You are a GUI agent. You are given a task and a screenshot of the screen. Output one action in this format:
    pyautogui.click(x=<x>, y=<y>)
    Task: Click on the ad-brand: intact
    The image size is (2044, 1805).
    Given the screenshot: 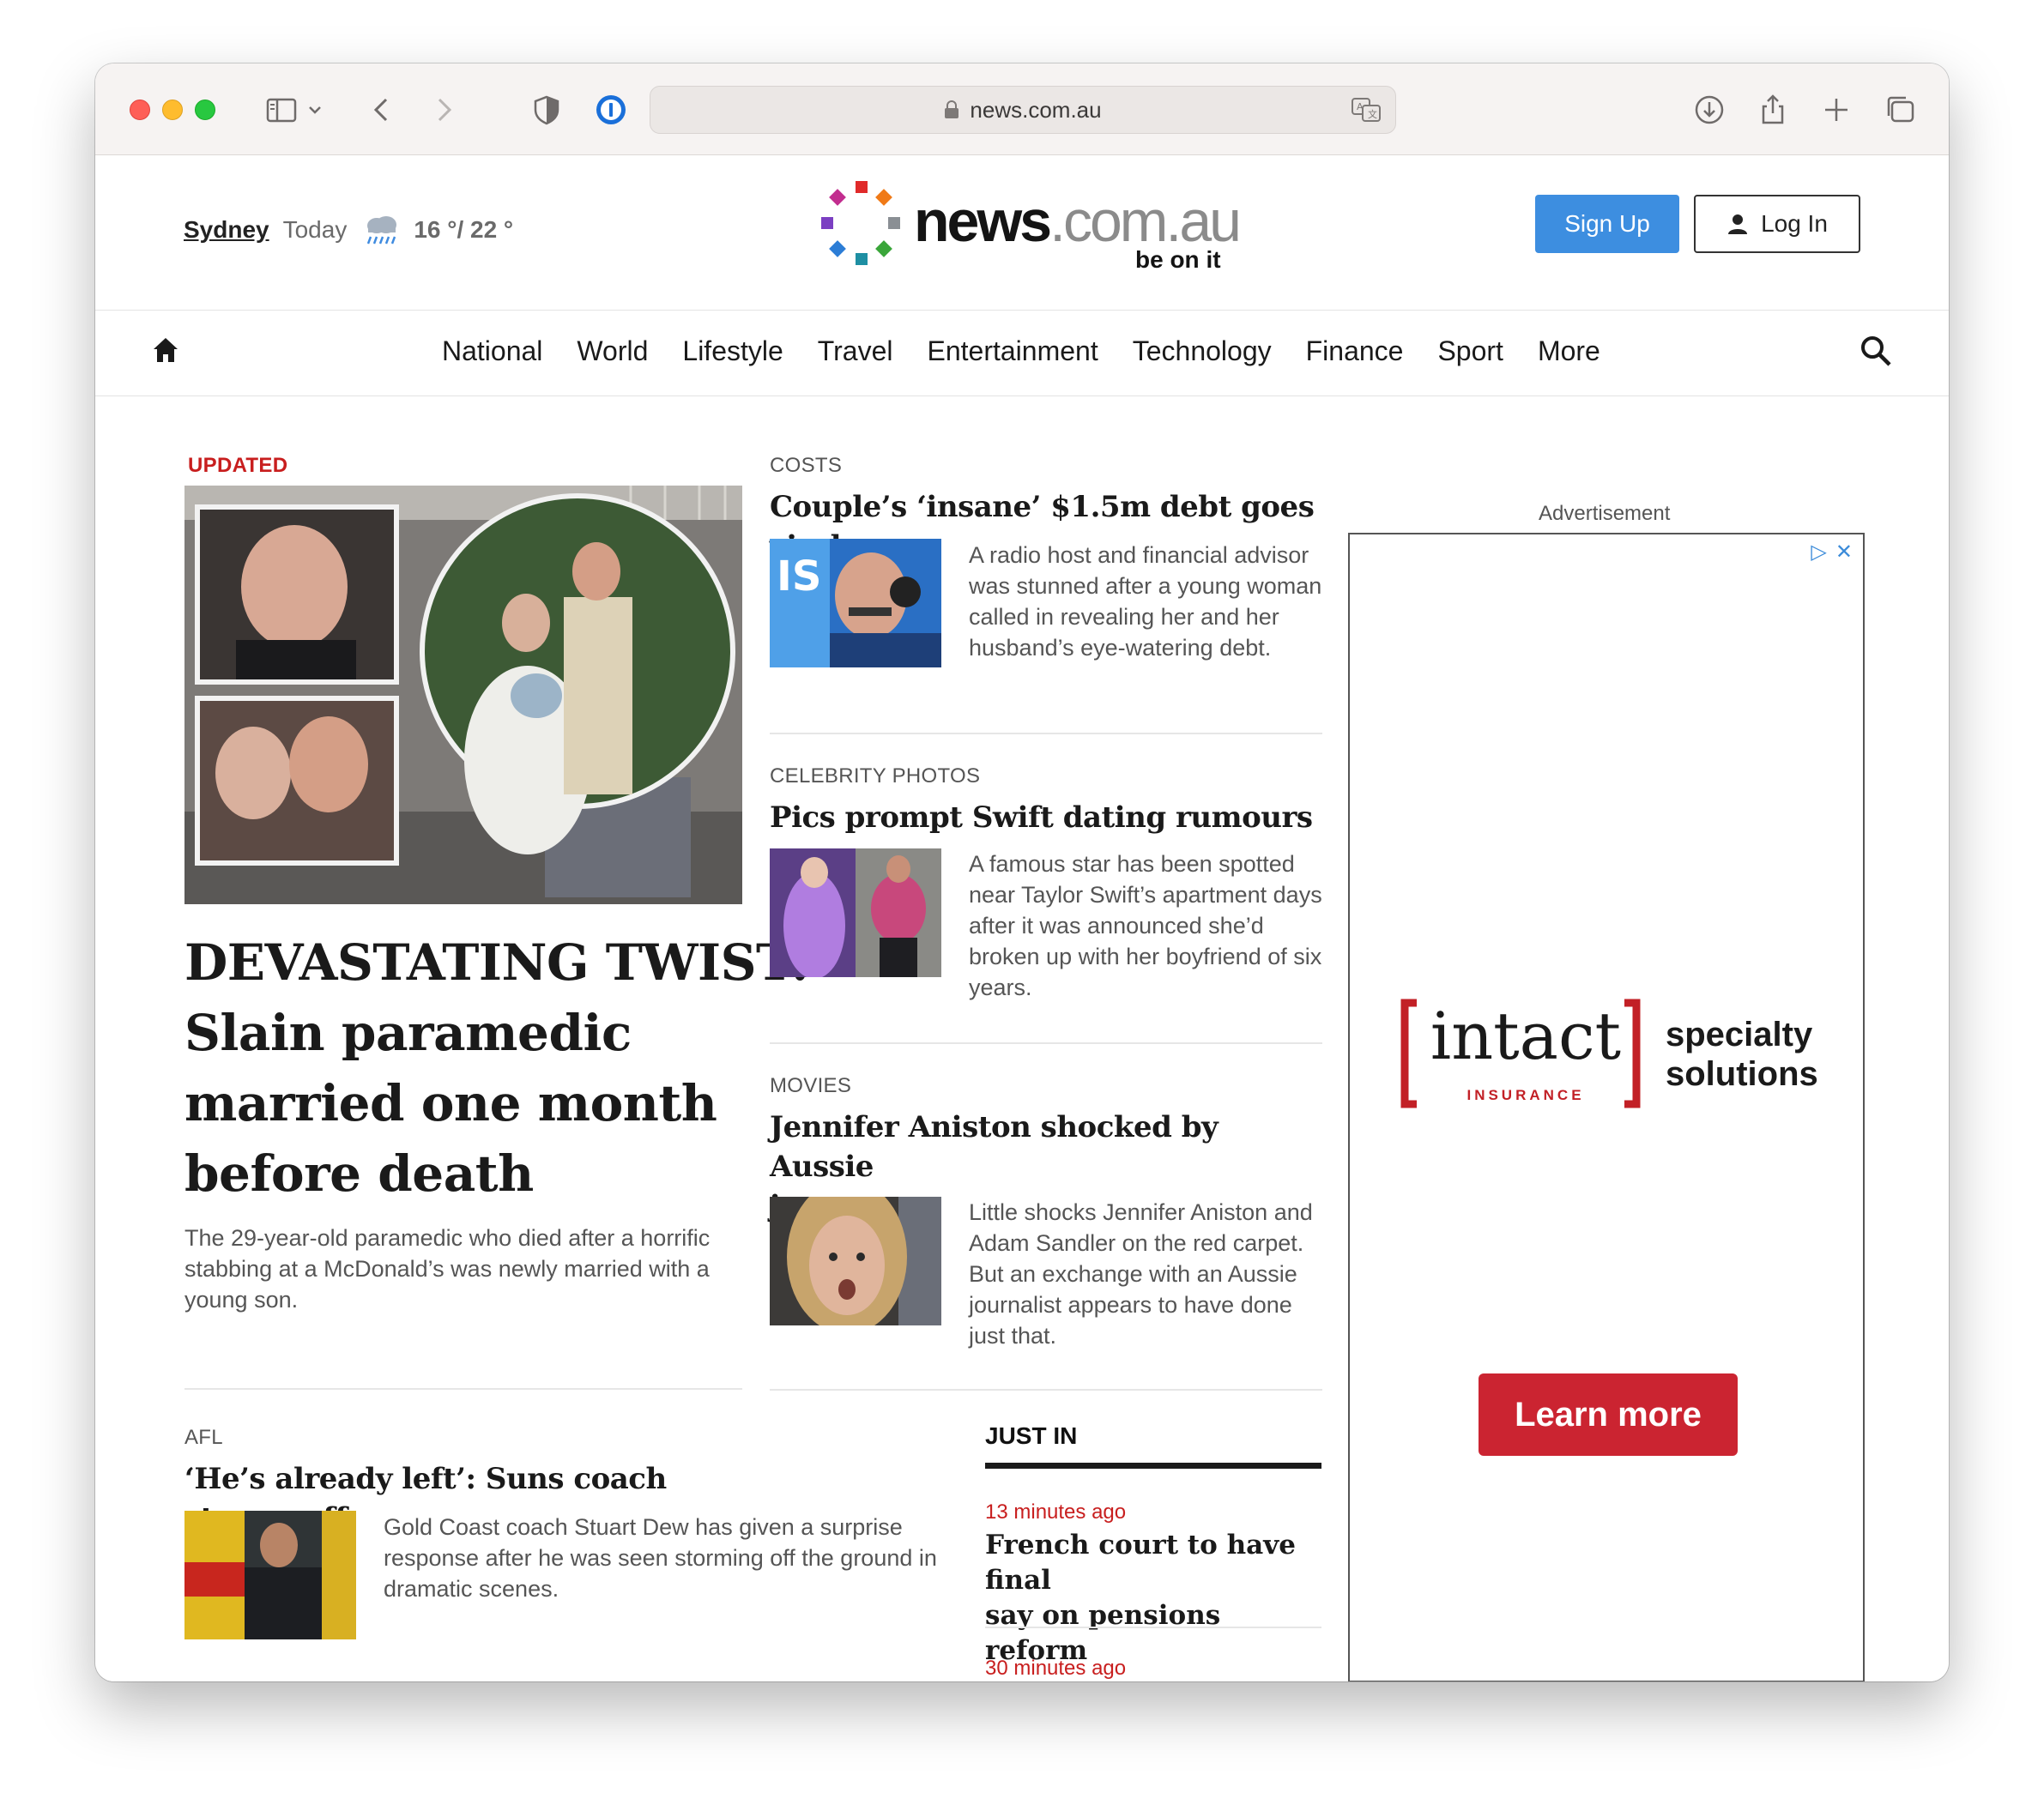 What is the action you would take?
    pyautogui.click(x=1526, y=1036)
    